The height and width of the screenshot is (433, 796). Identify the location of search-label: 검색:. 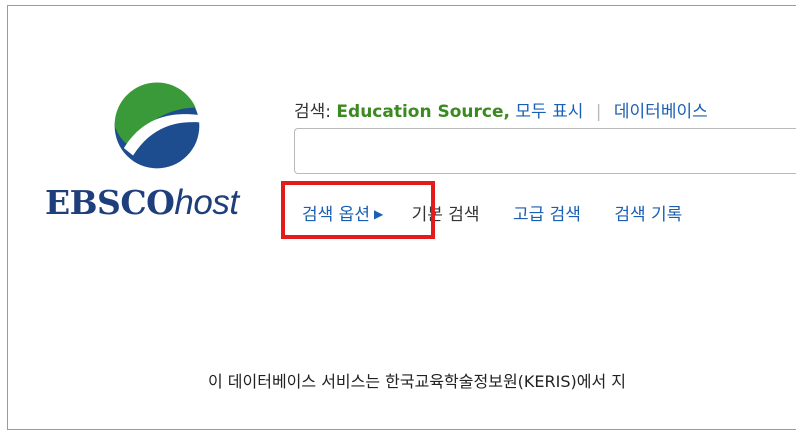
(313, 112).